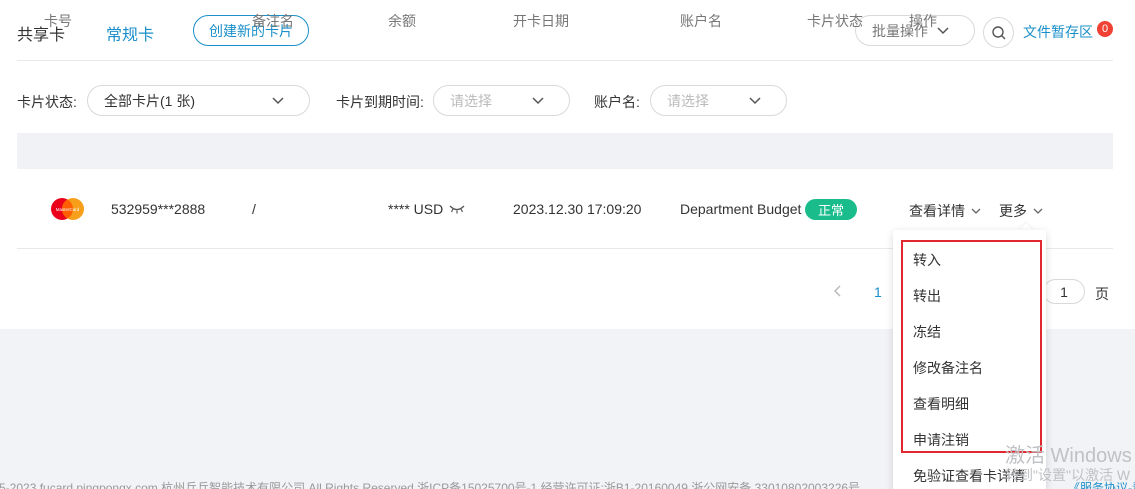 The height and width of the screenshot is (489, 1135). I want to click on col-header-open-date: 开卡日期, so click(541, 21).